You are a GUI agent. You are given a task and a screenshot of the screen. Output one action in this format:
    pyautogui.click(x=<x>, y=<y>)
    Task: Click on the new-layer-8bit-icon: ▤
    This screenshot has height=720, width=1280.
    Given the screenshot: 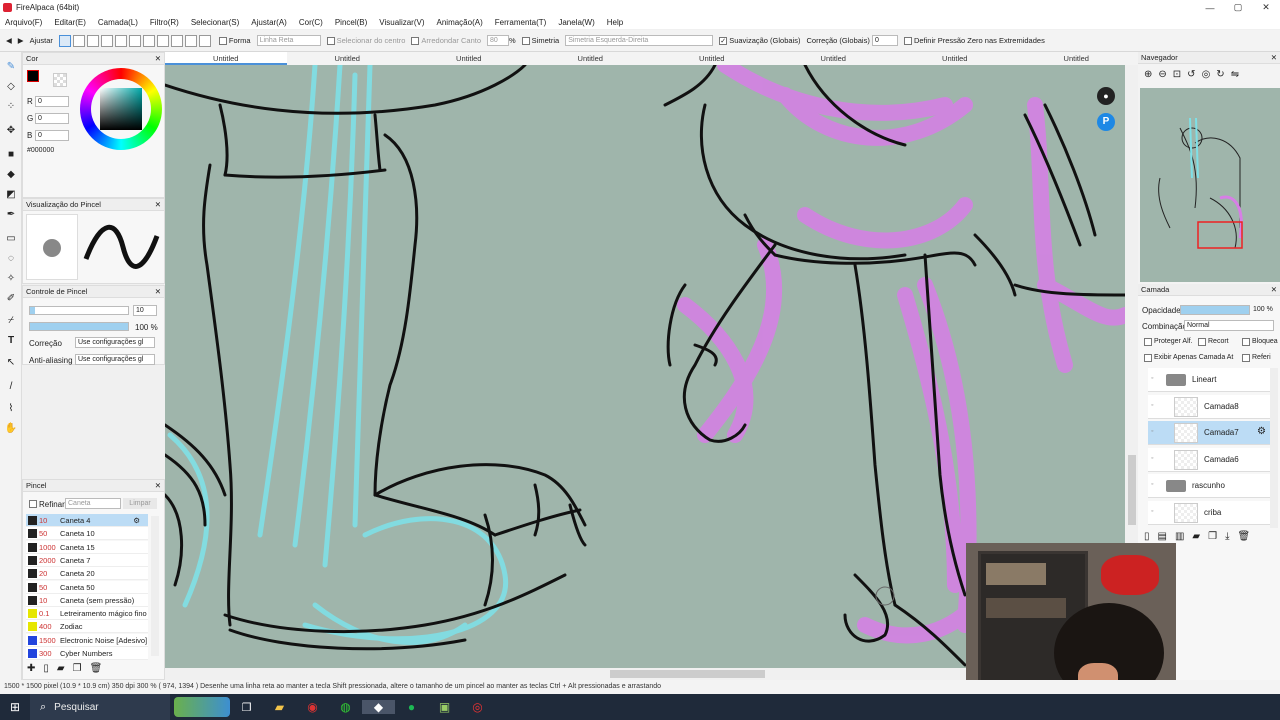 What is the action you would take?
    pyautogui.click(x=1162, y=536)
    